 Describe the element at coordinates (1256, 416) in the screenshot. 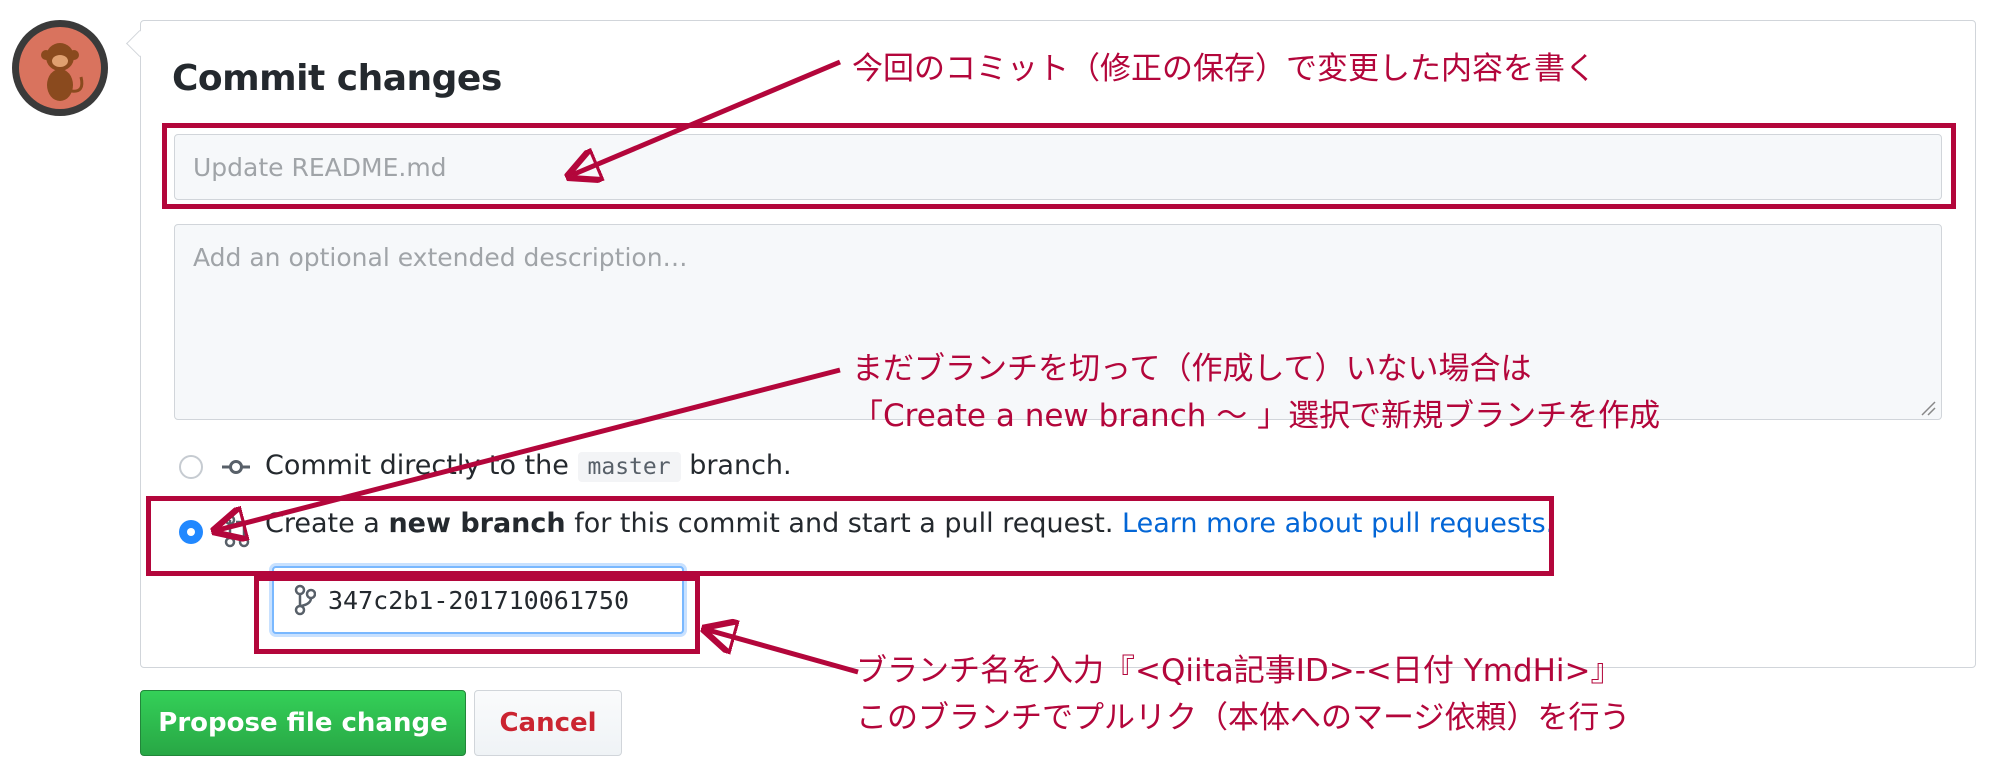

I see `annotation-new-branch-line2: 「Create a new branch 〜 」選択で新規ブランチを作成` at that location.